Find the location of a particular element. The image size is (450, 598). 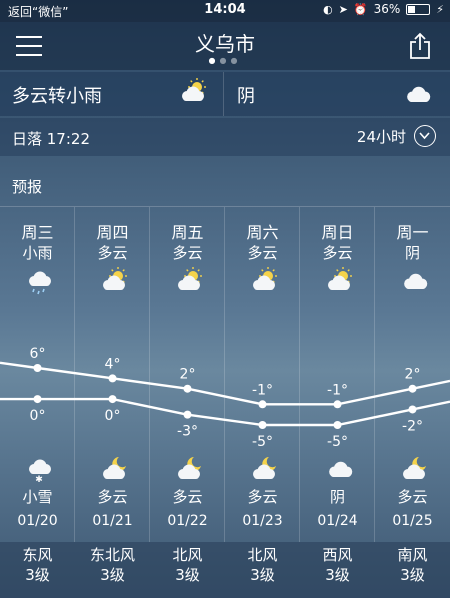

forecast-title: 预报 is located at coordinates (27, 187).